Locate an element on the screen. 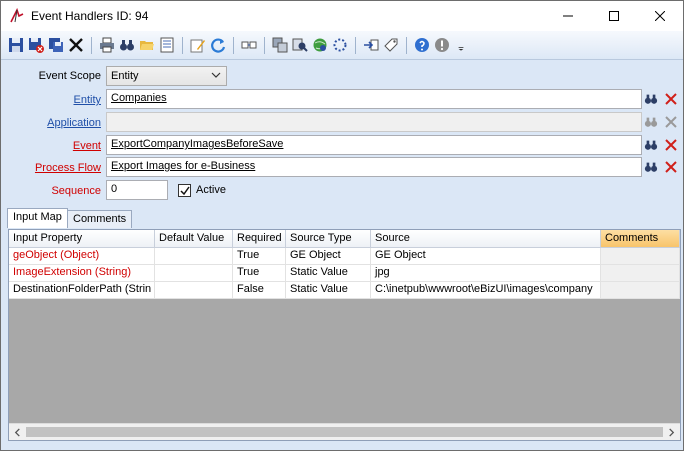  table-cell-input-property: ImageExtension (String) is located at coordinates (82, 273).